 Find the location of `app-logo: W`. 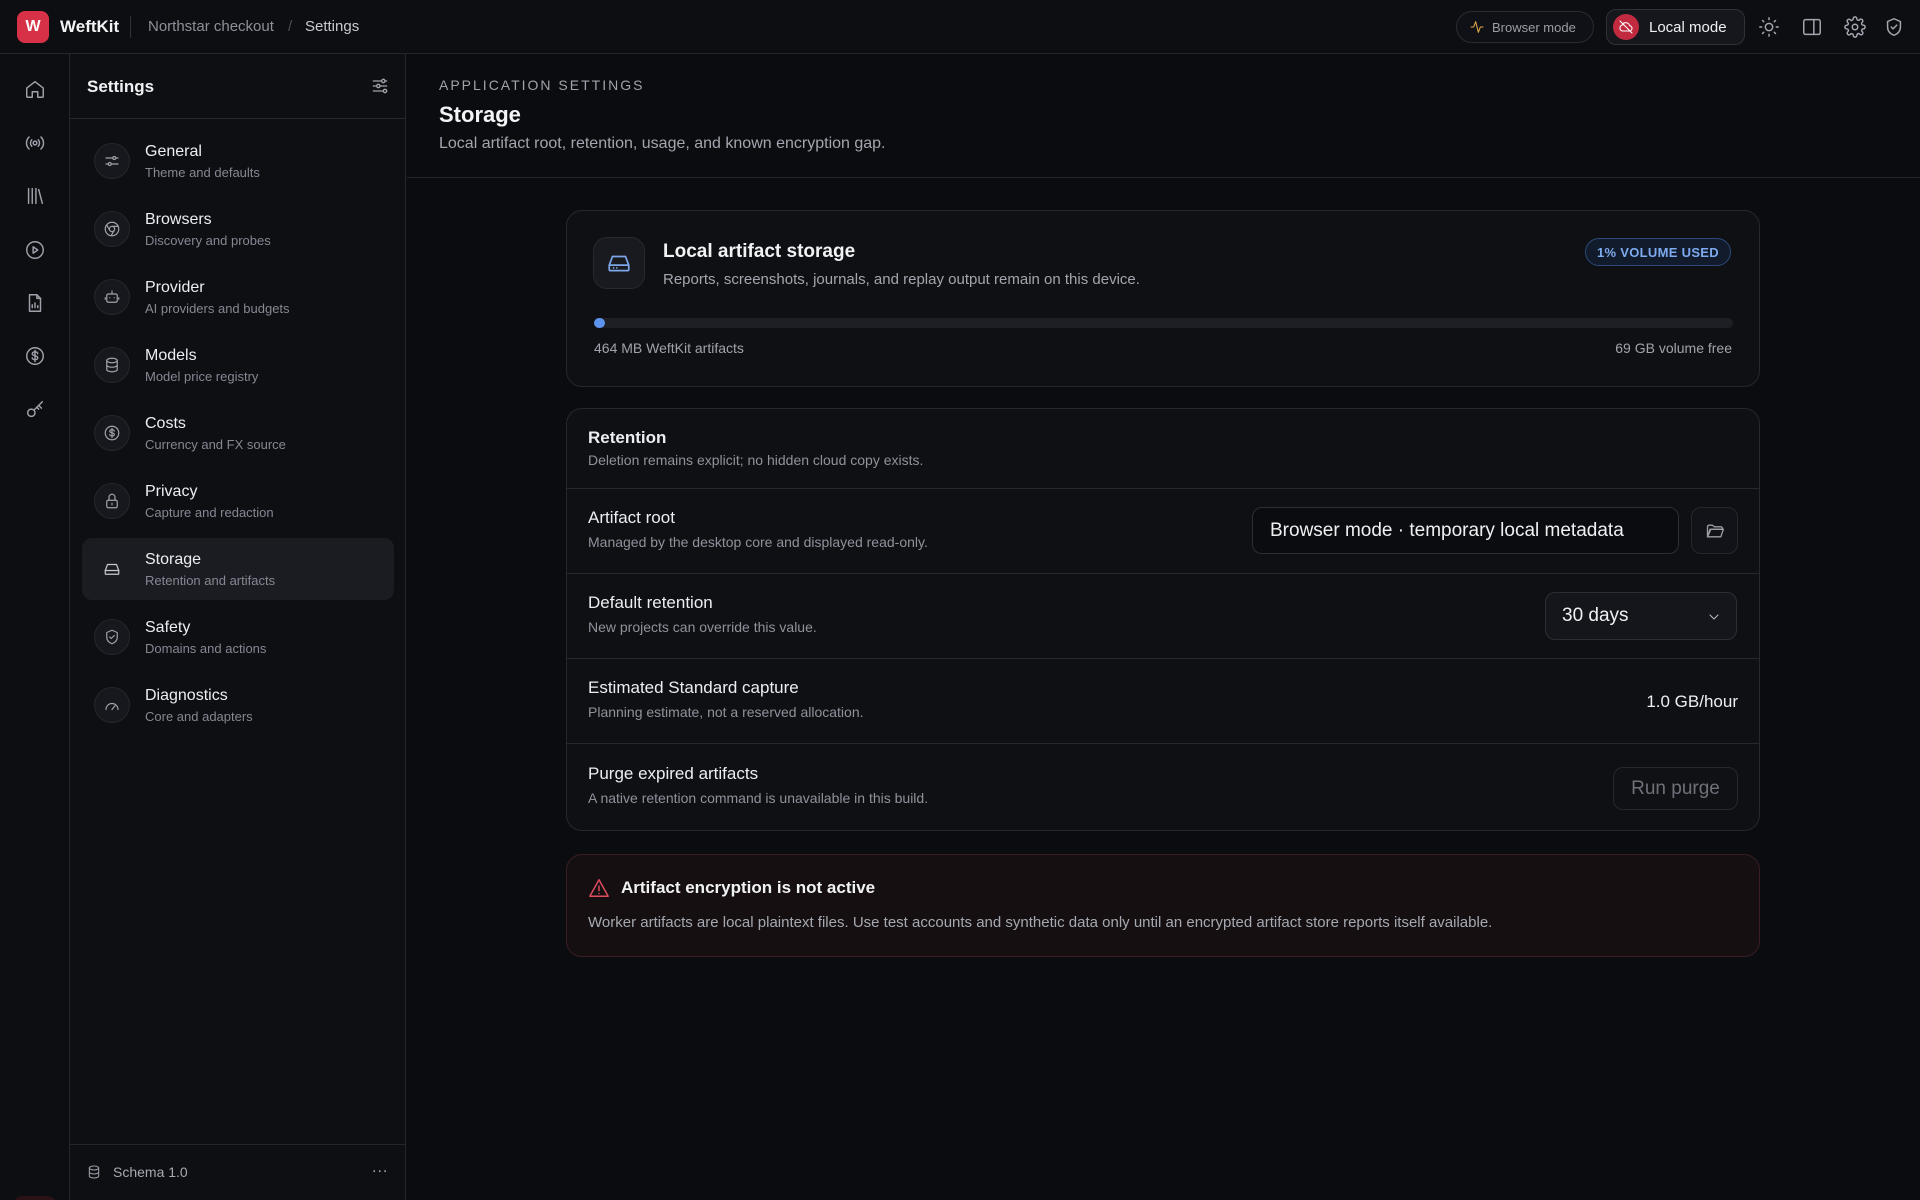

app-logo: W is located at coordinates (33, 27).